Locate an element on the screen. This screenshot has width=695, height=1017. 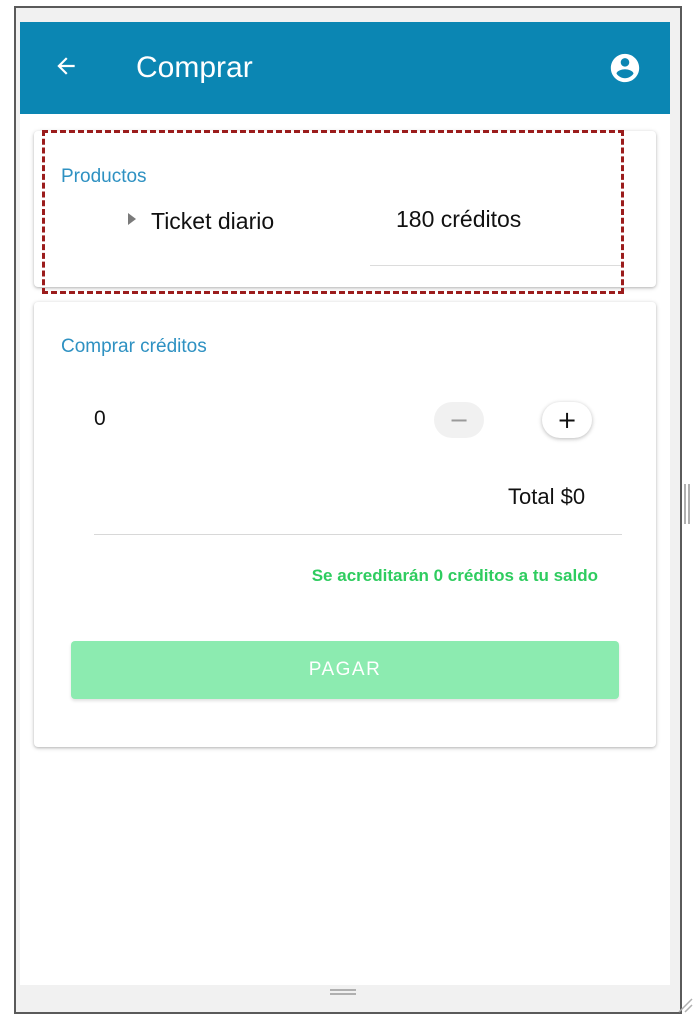
total-amount: Total $0 is located at coordinates (547, 496).